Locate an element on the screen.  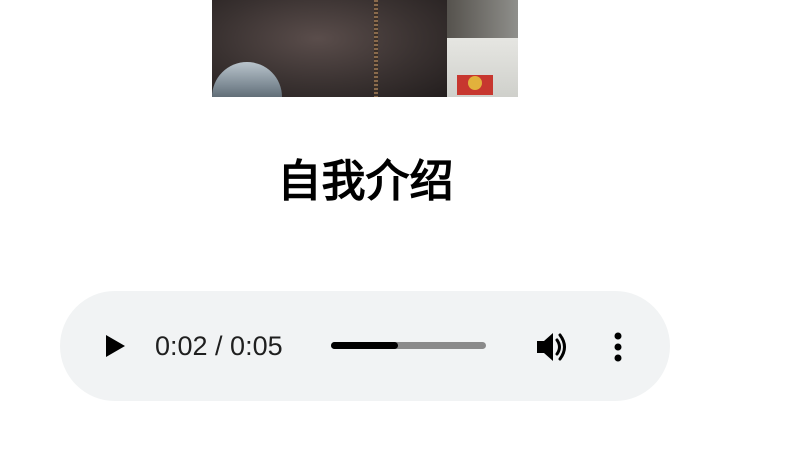
more-vert-icon is located at coordinates (618, 347).